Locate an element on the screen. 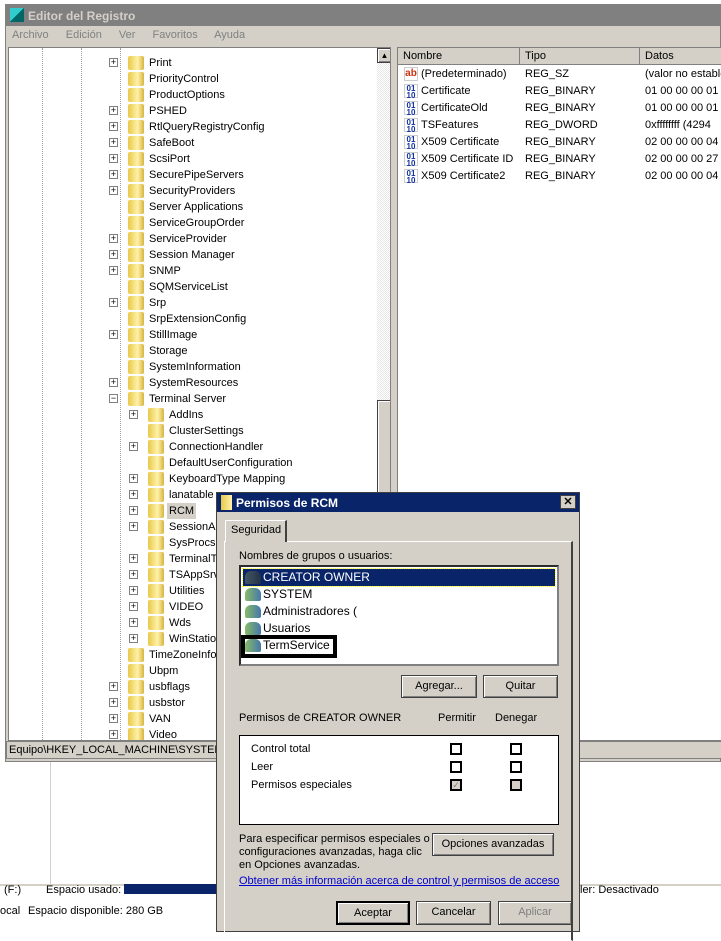 The image size is (721, 941). tree-item-label: PriorityControl is located at coordinates (184, 79).